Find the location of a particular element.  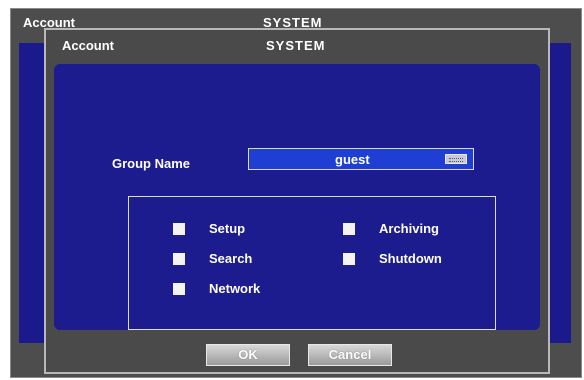

search-label: Search is located at coordinates (231, 258).